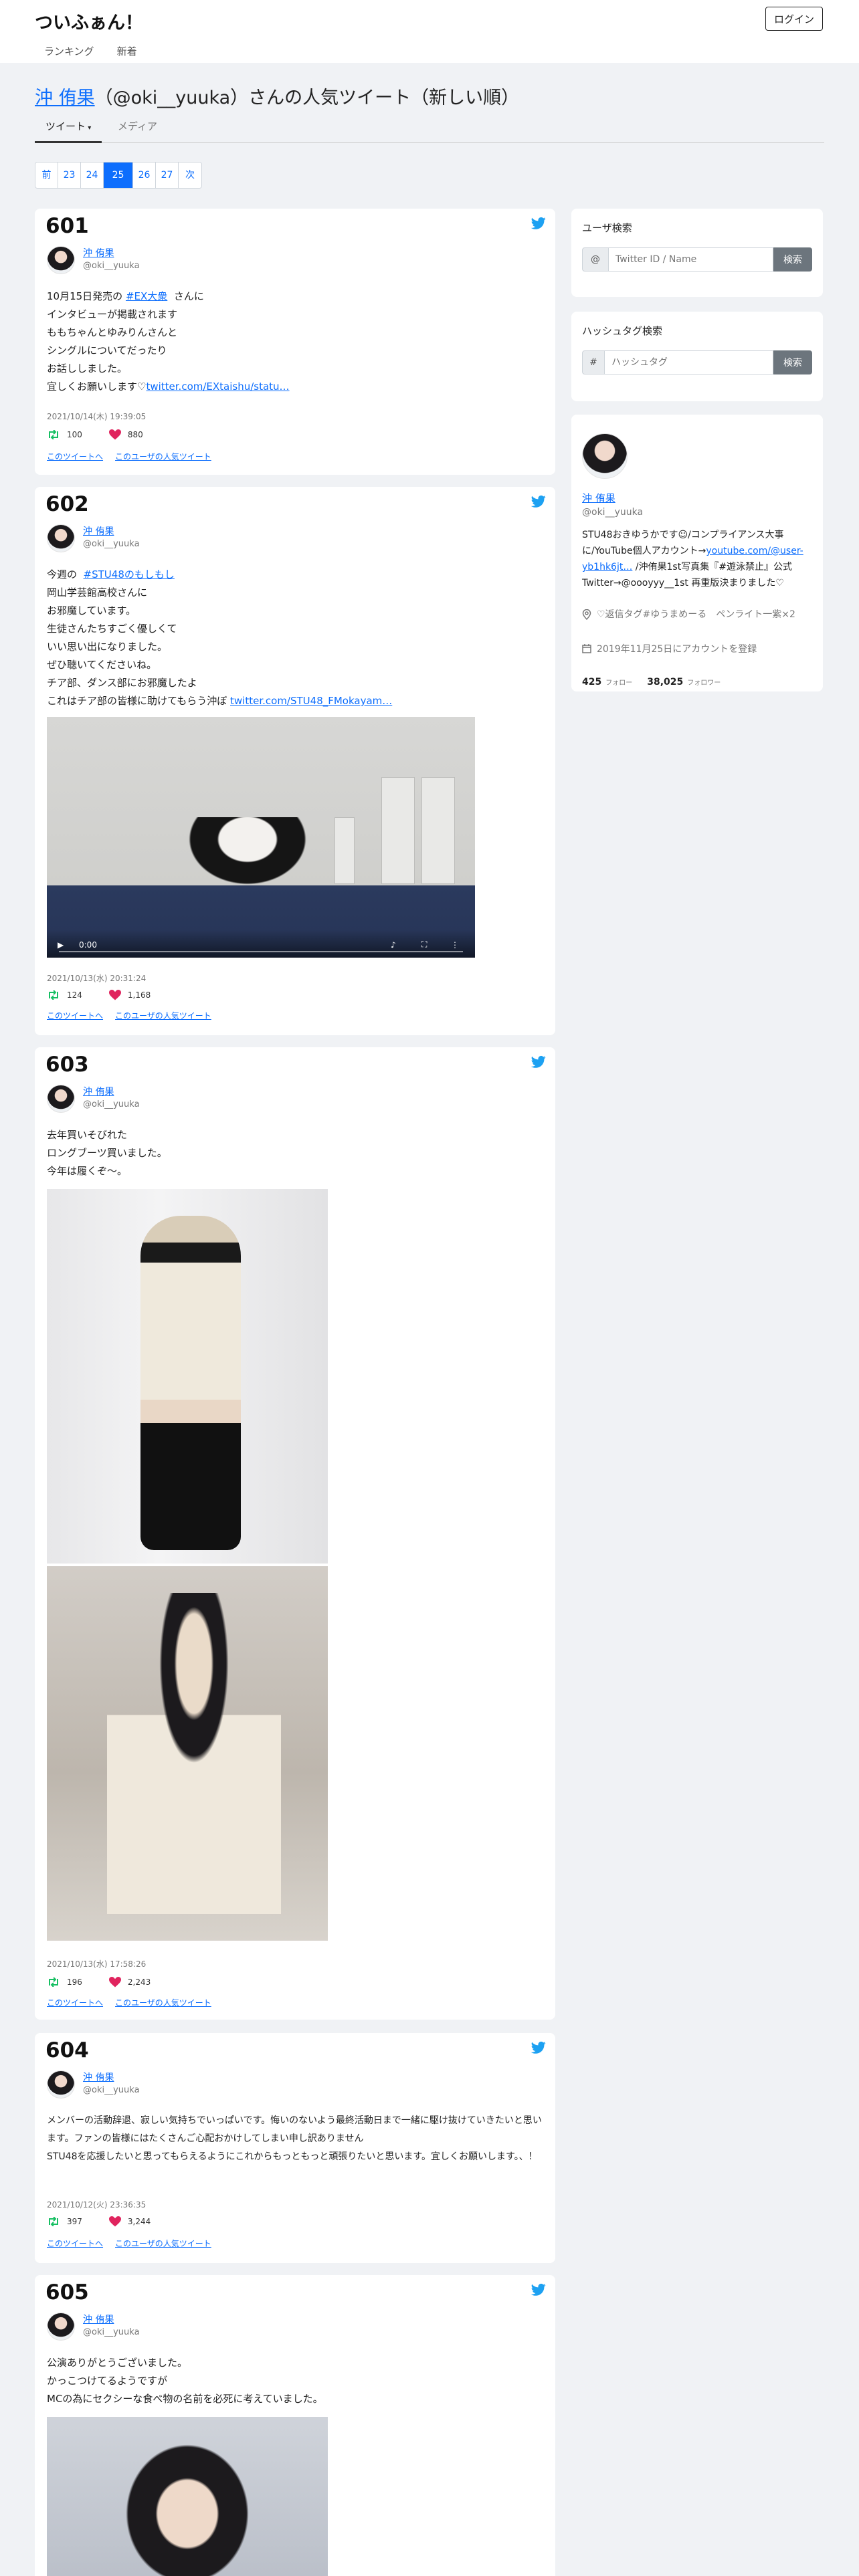  Describe the element at coordinates (261, 952) in the screenshot. I see `video-progress-bar` at that location.